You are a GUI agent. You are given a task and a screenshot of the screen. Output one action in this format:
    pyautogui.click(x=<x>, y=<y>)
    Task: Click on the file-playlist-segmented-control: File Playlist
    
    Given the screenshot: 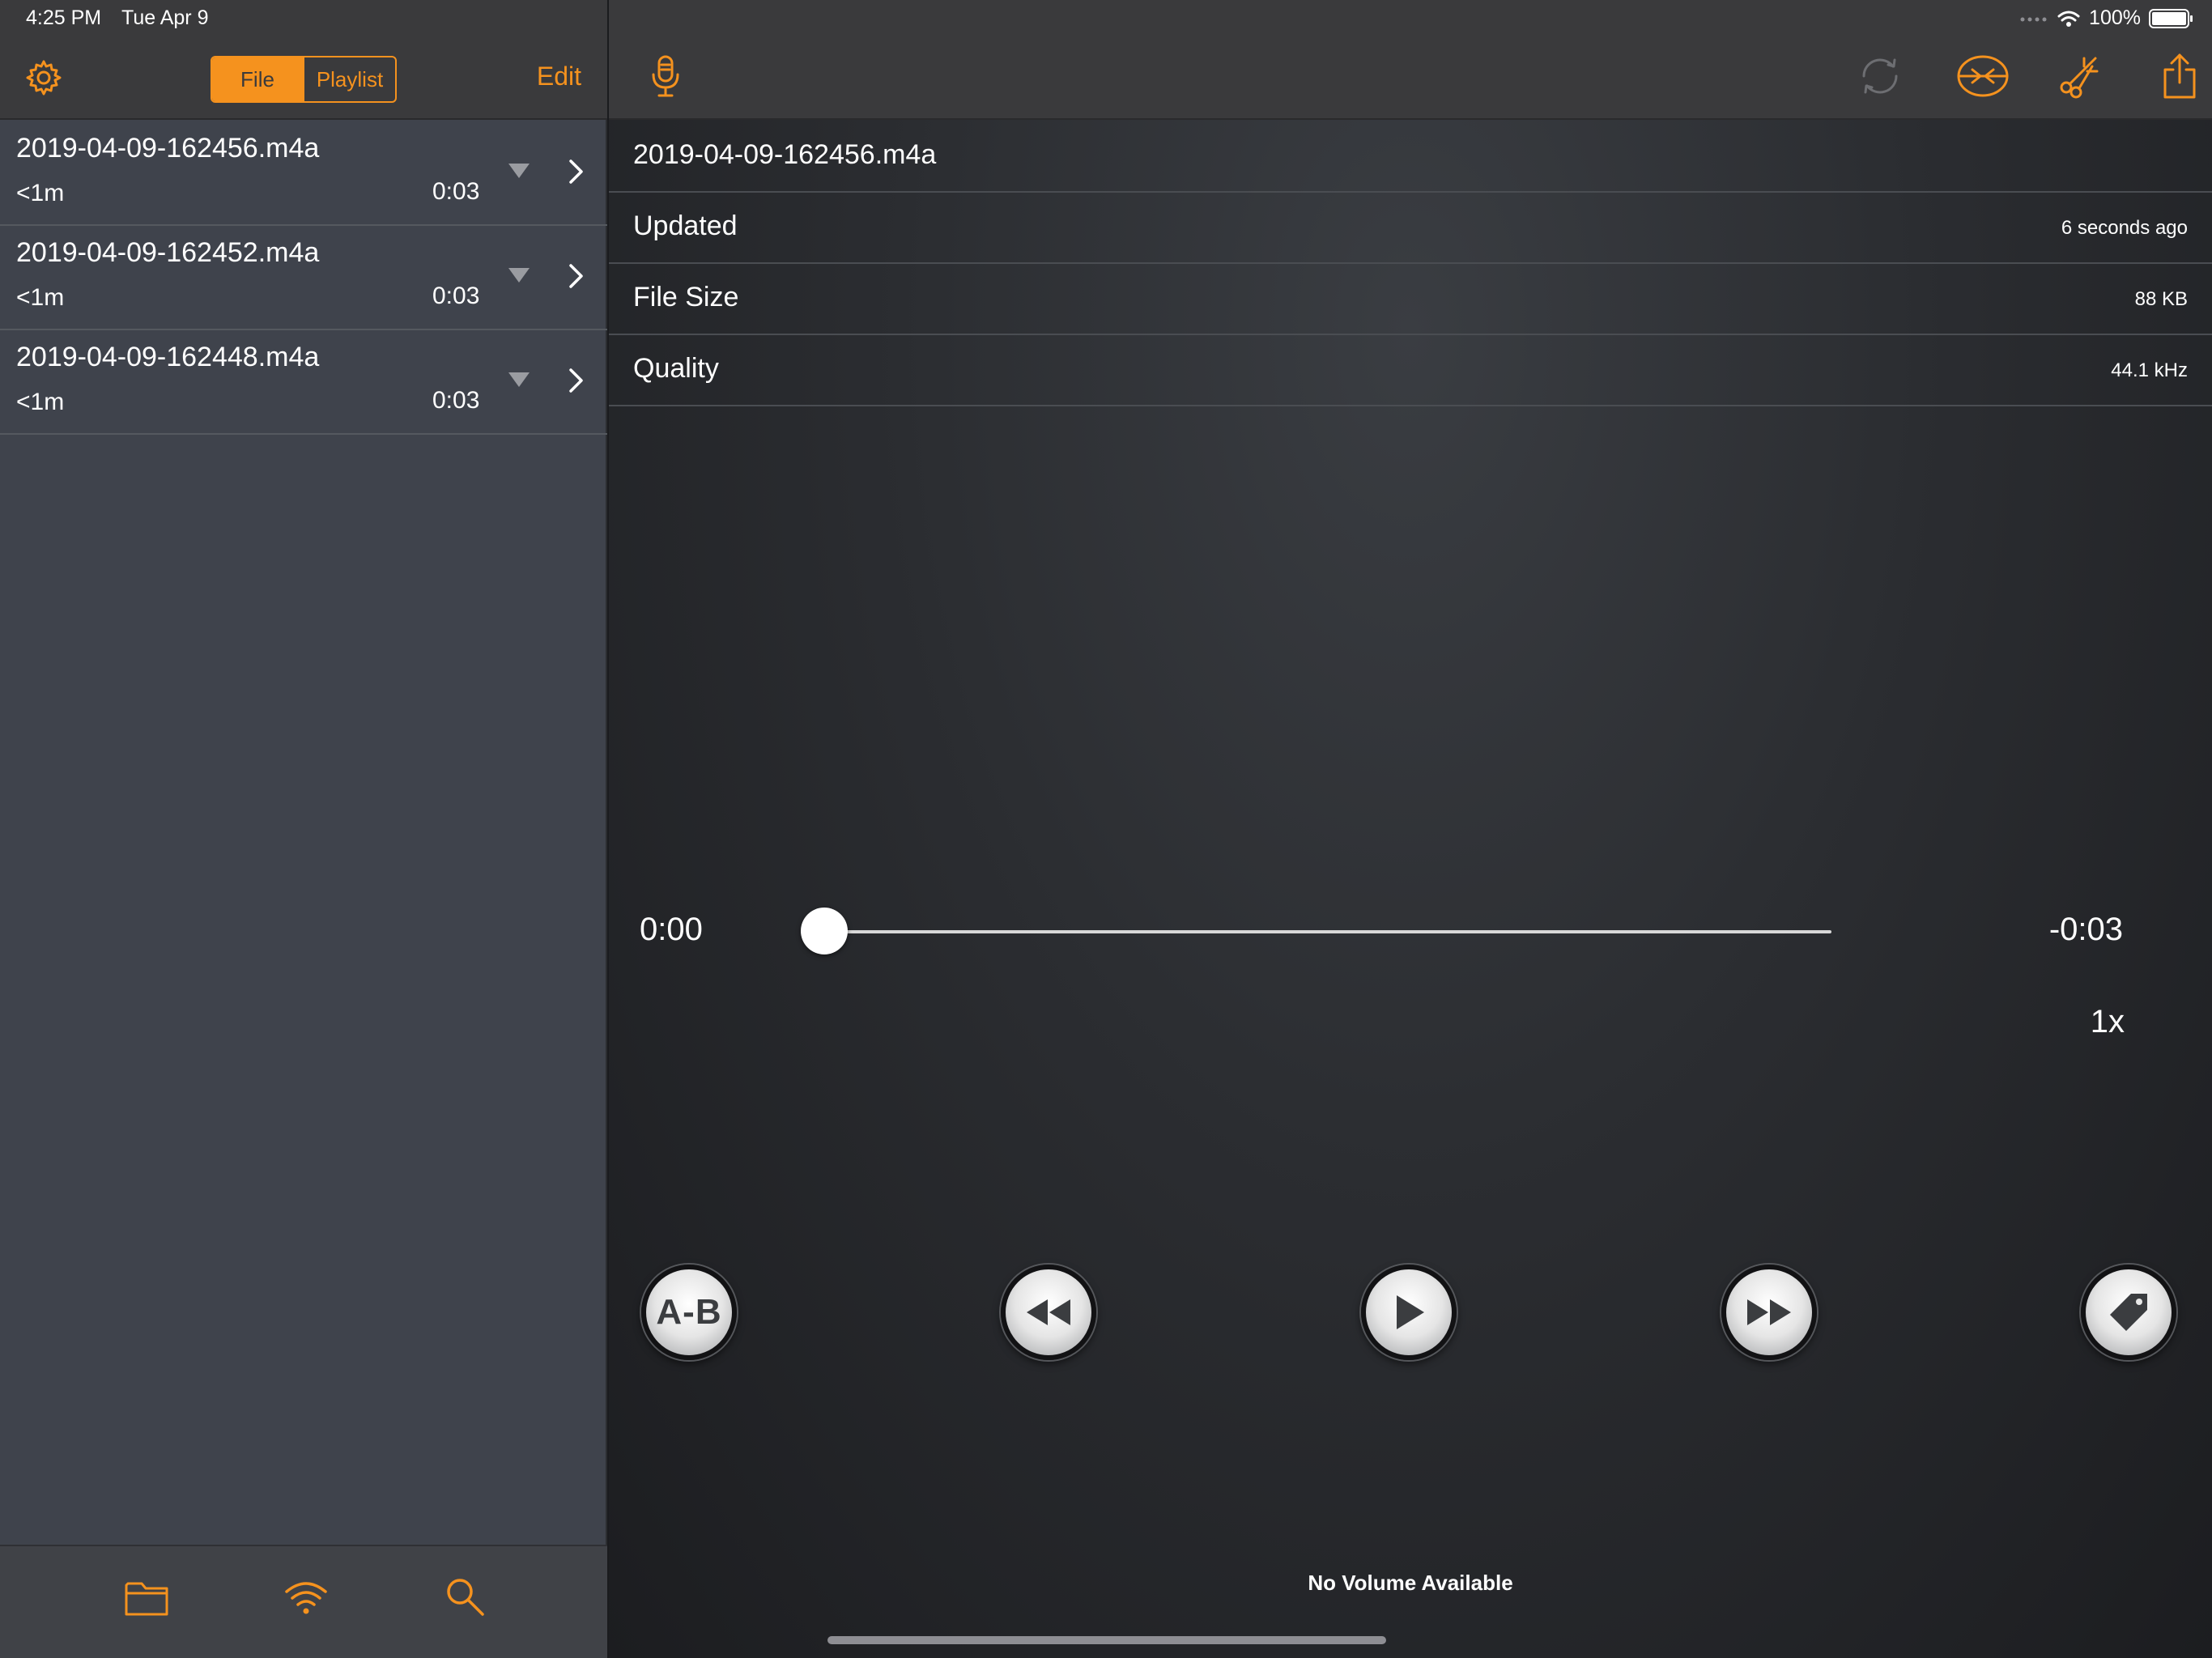 What is the action you would take?
    pyautogui.click(x=304, y=79)
    